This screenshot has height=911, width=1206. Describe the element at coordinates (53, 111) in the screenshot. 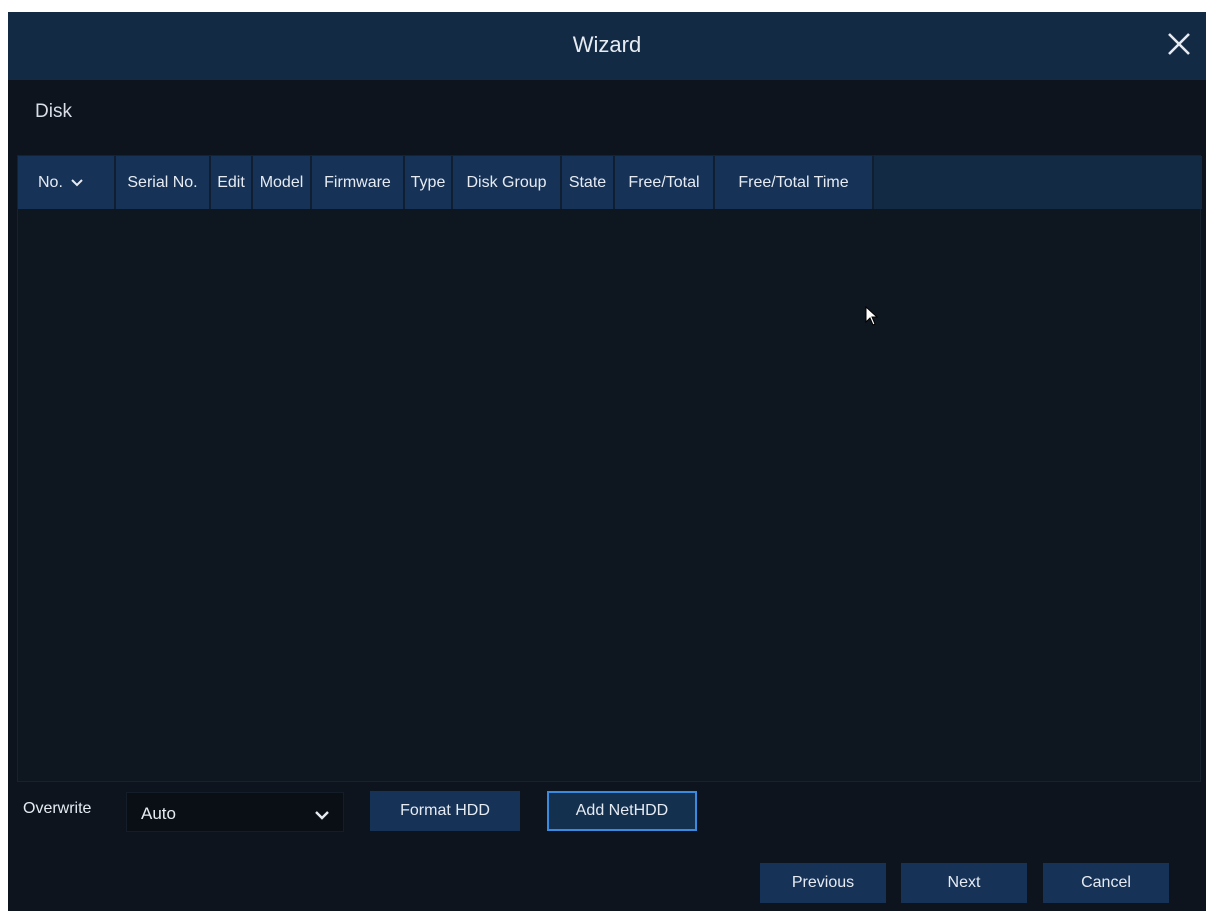

I see `section-title: Disk` at that location.